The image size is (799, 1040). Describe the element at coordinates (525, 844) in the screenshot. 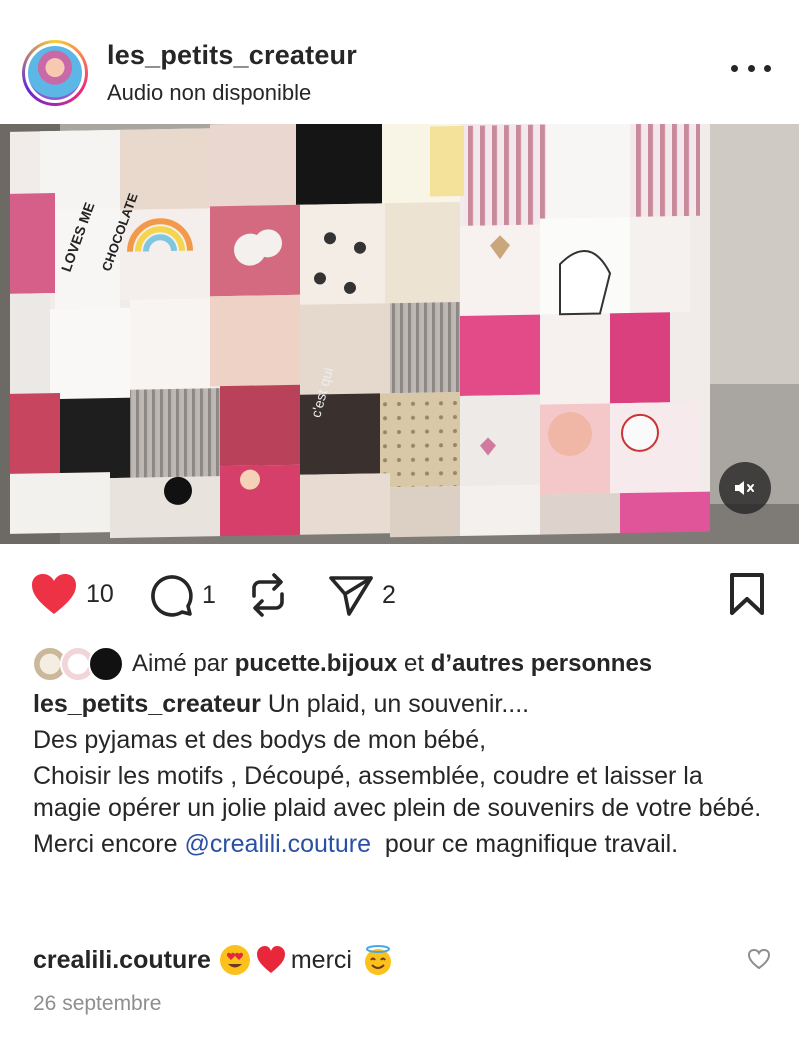

I see `caption-line4-suffix: pour ce magnifique travail.` at that location.